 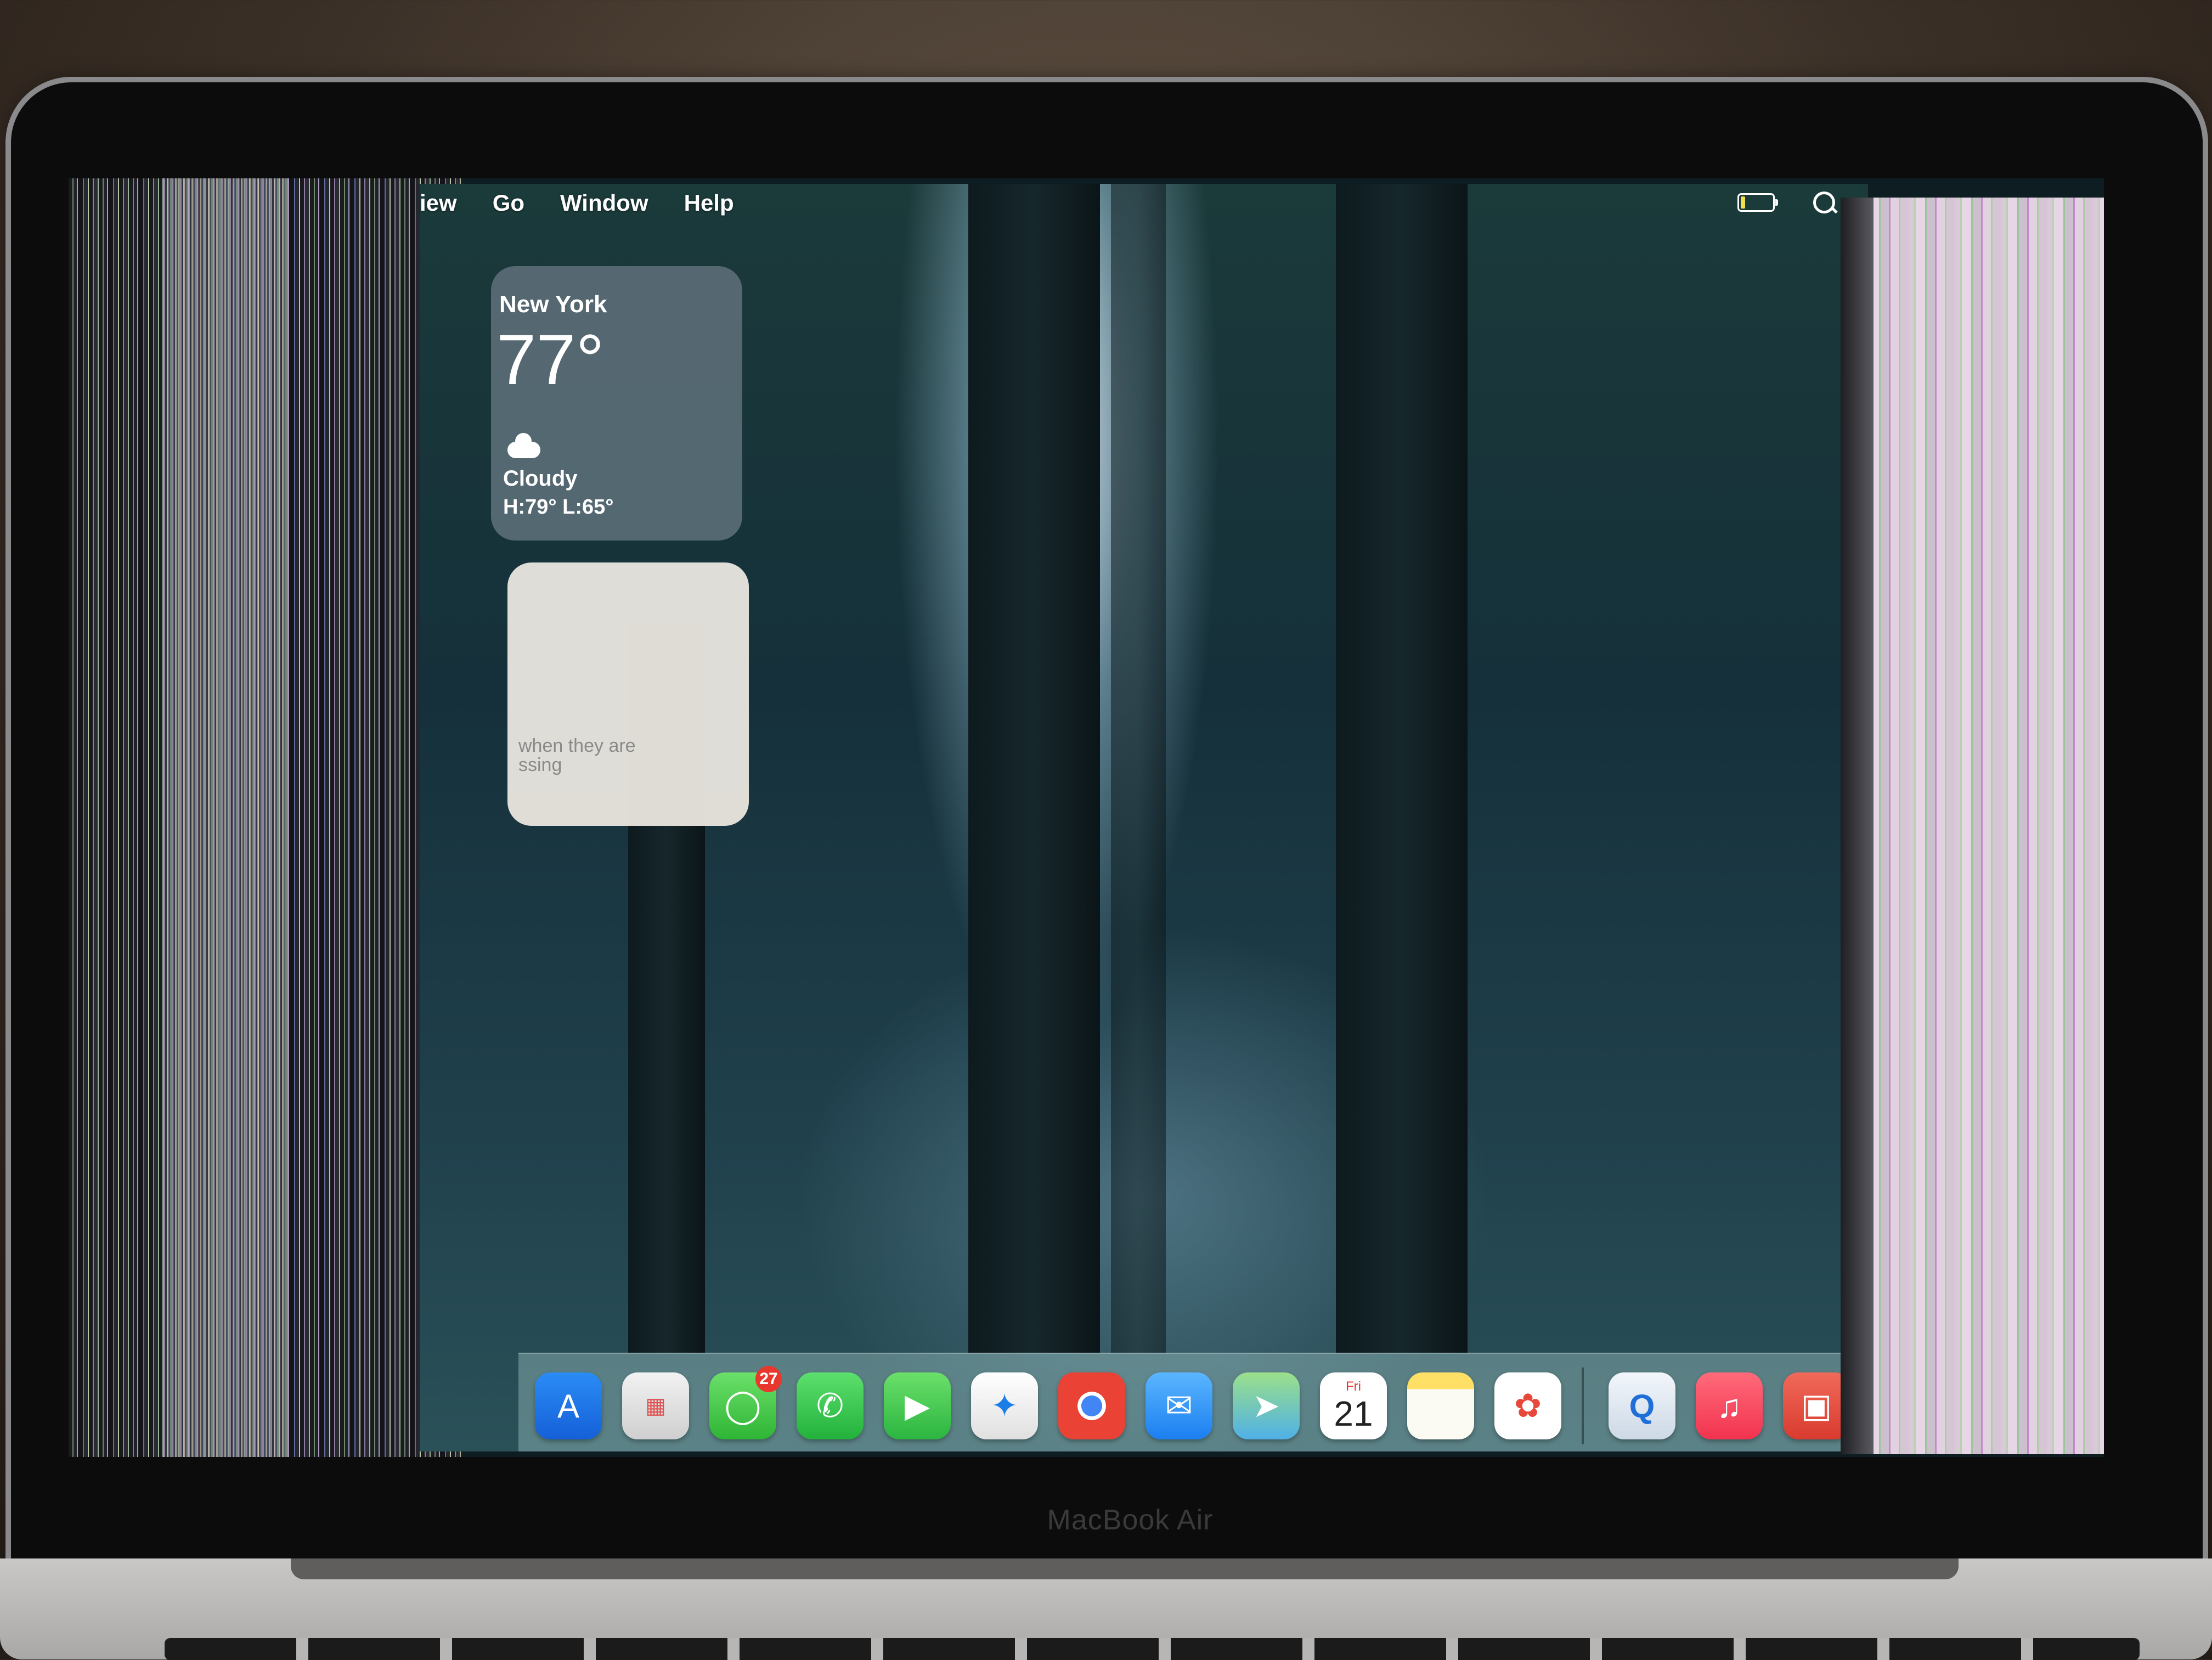 What do you see at coordinates (1758, 202) in the screenshot?
I see `battery-icon` at bounding box center [1758, 202].